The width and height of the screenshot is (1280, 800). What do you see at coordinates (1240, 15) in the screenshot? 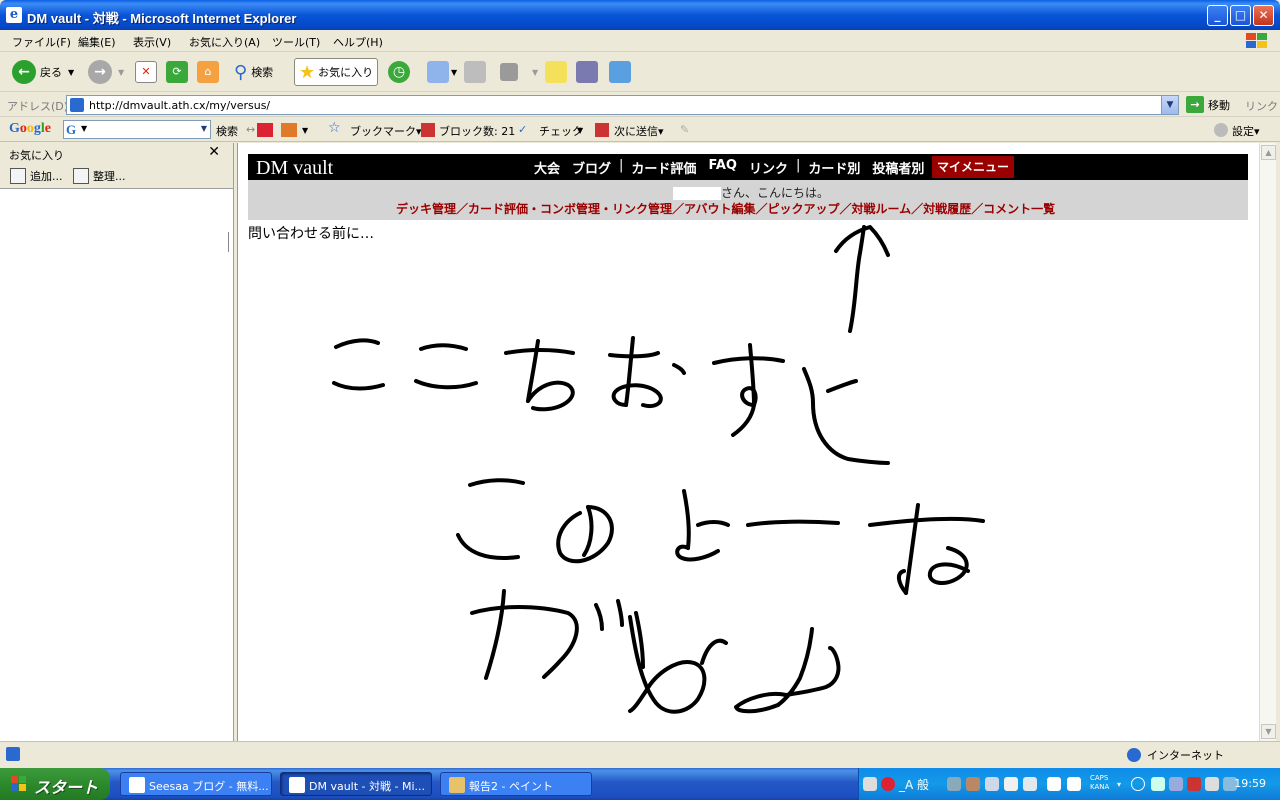
I see `maximize-button: □` at bounding box center [1240, 15].